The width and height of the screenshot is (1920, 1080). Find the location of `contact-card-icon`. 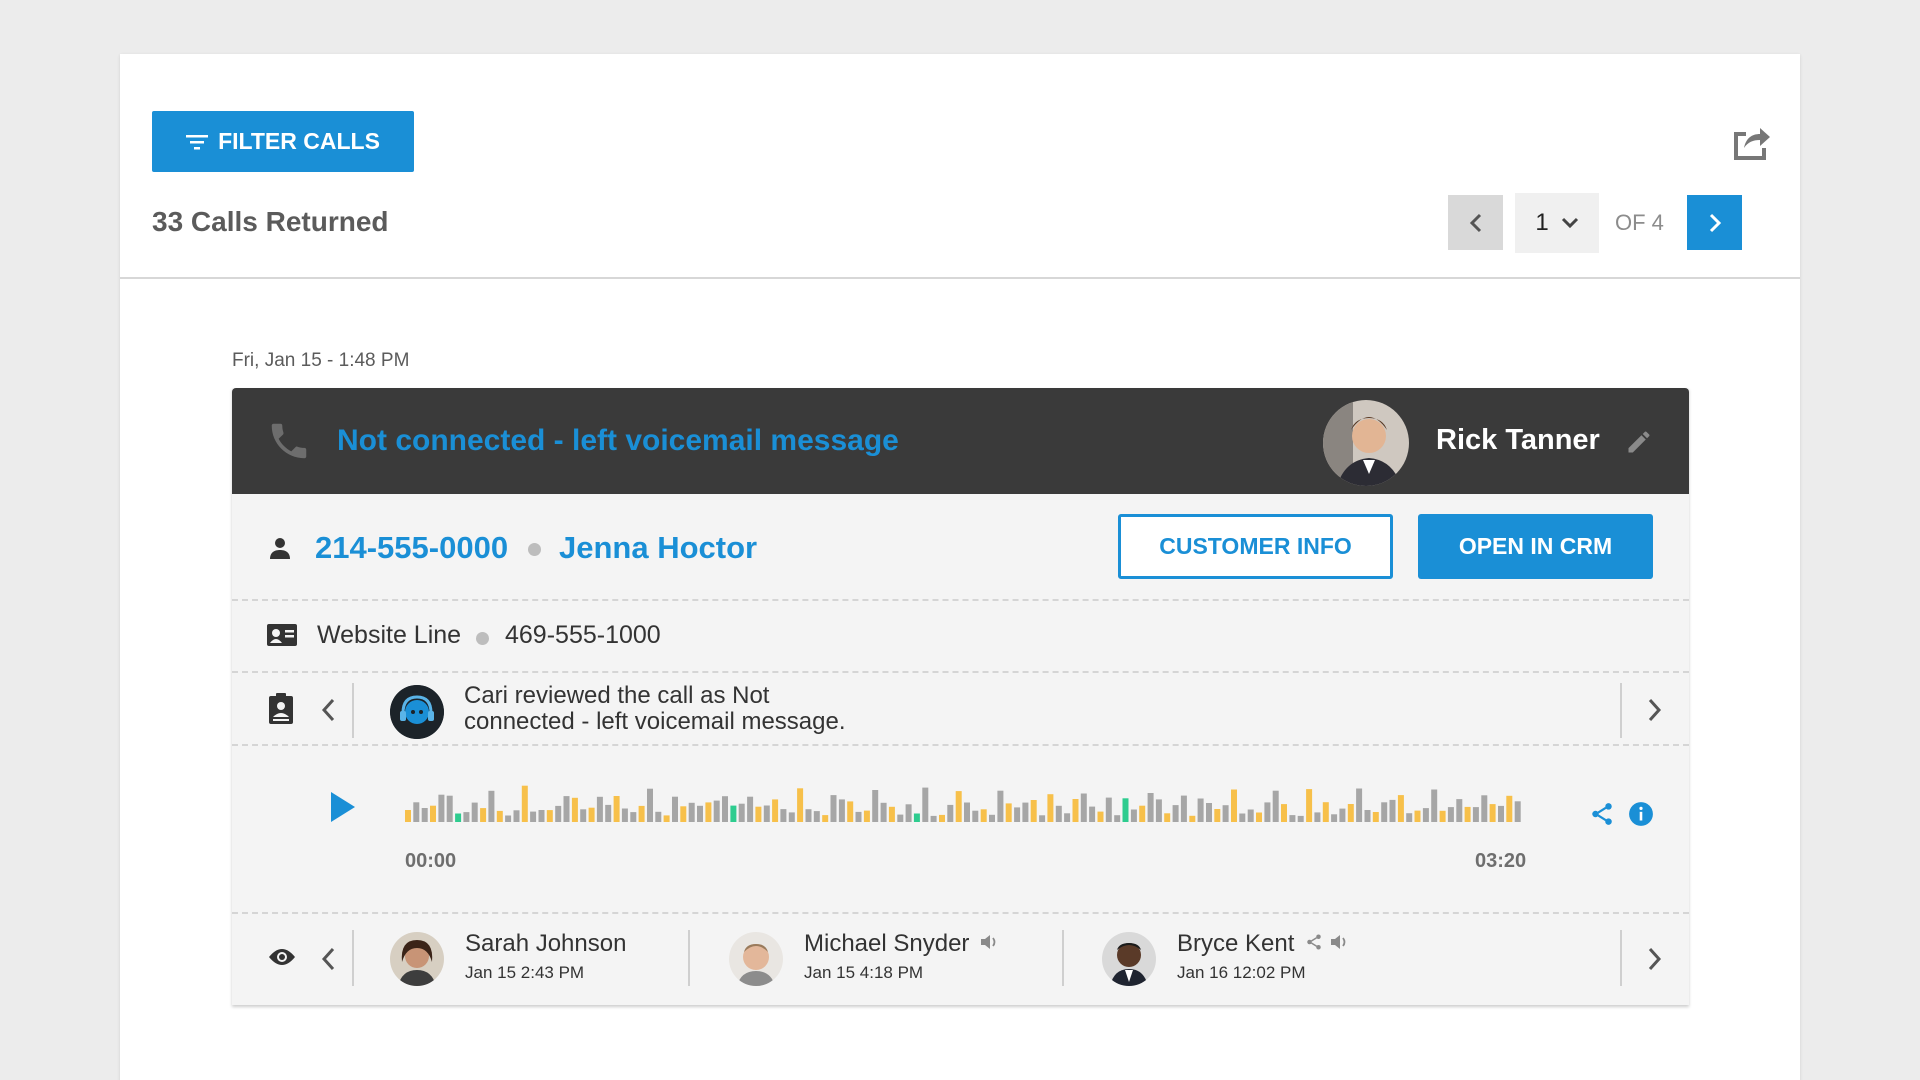

contact-card-icon is located at coordinates (282, 635).